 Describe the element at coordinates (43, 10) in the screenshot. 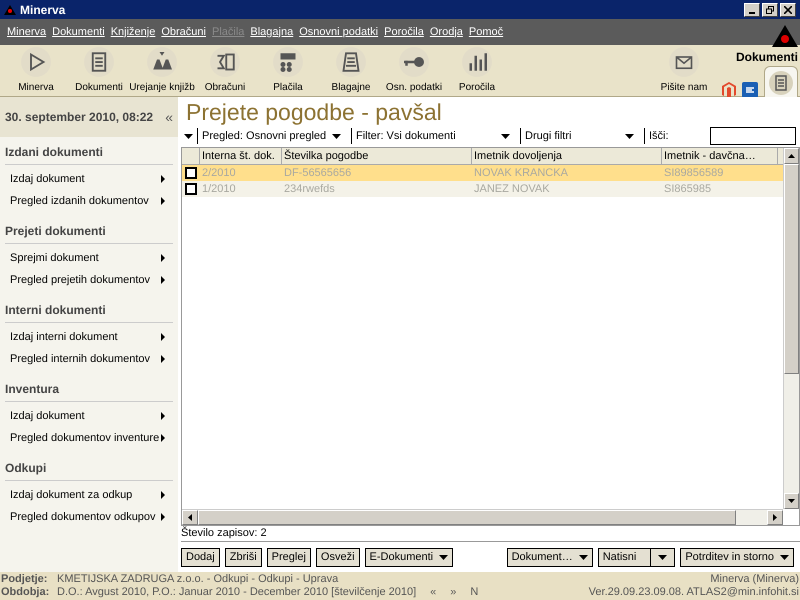

I see `window-title: Minerva` at that location.